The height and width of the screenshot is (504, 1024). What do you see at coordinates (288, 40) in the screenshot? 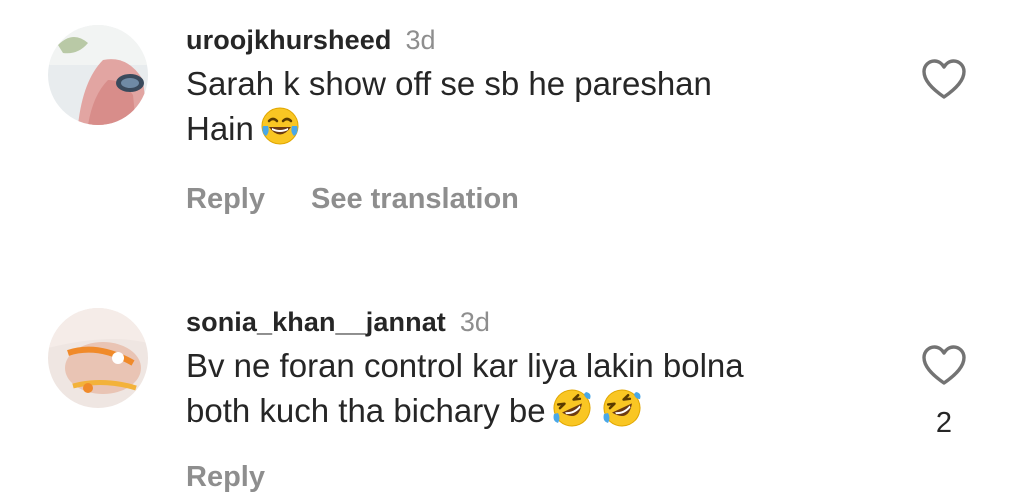
I see `username: uroojkhursheed` at bounding box center [288, 40].